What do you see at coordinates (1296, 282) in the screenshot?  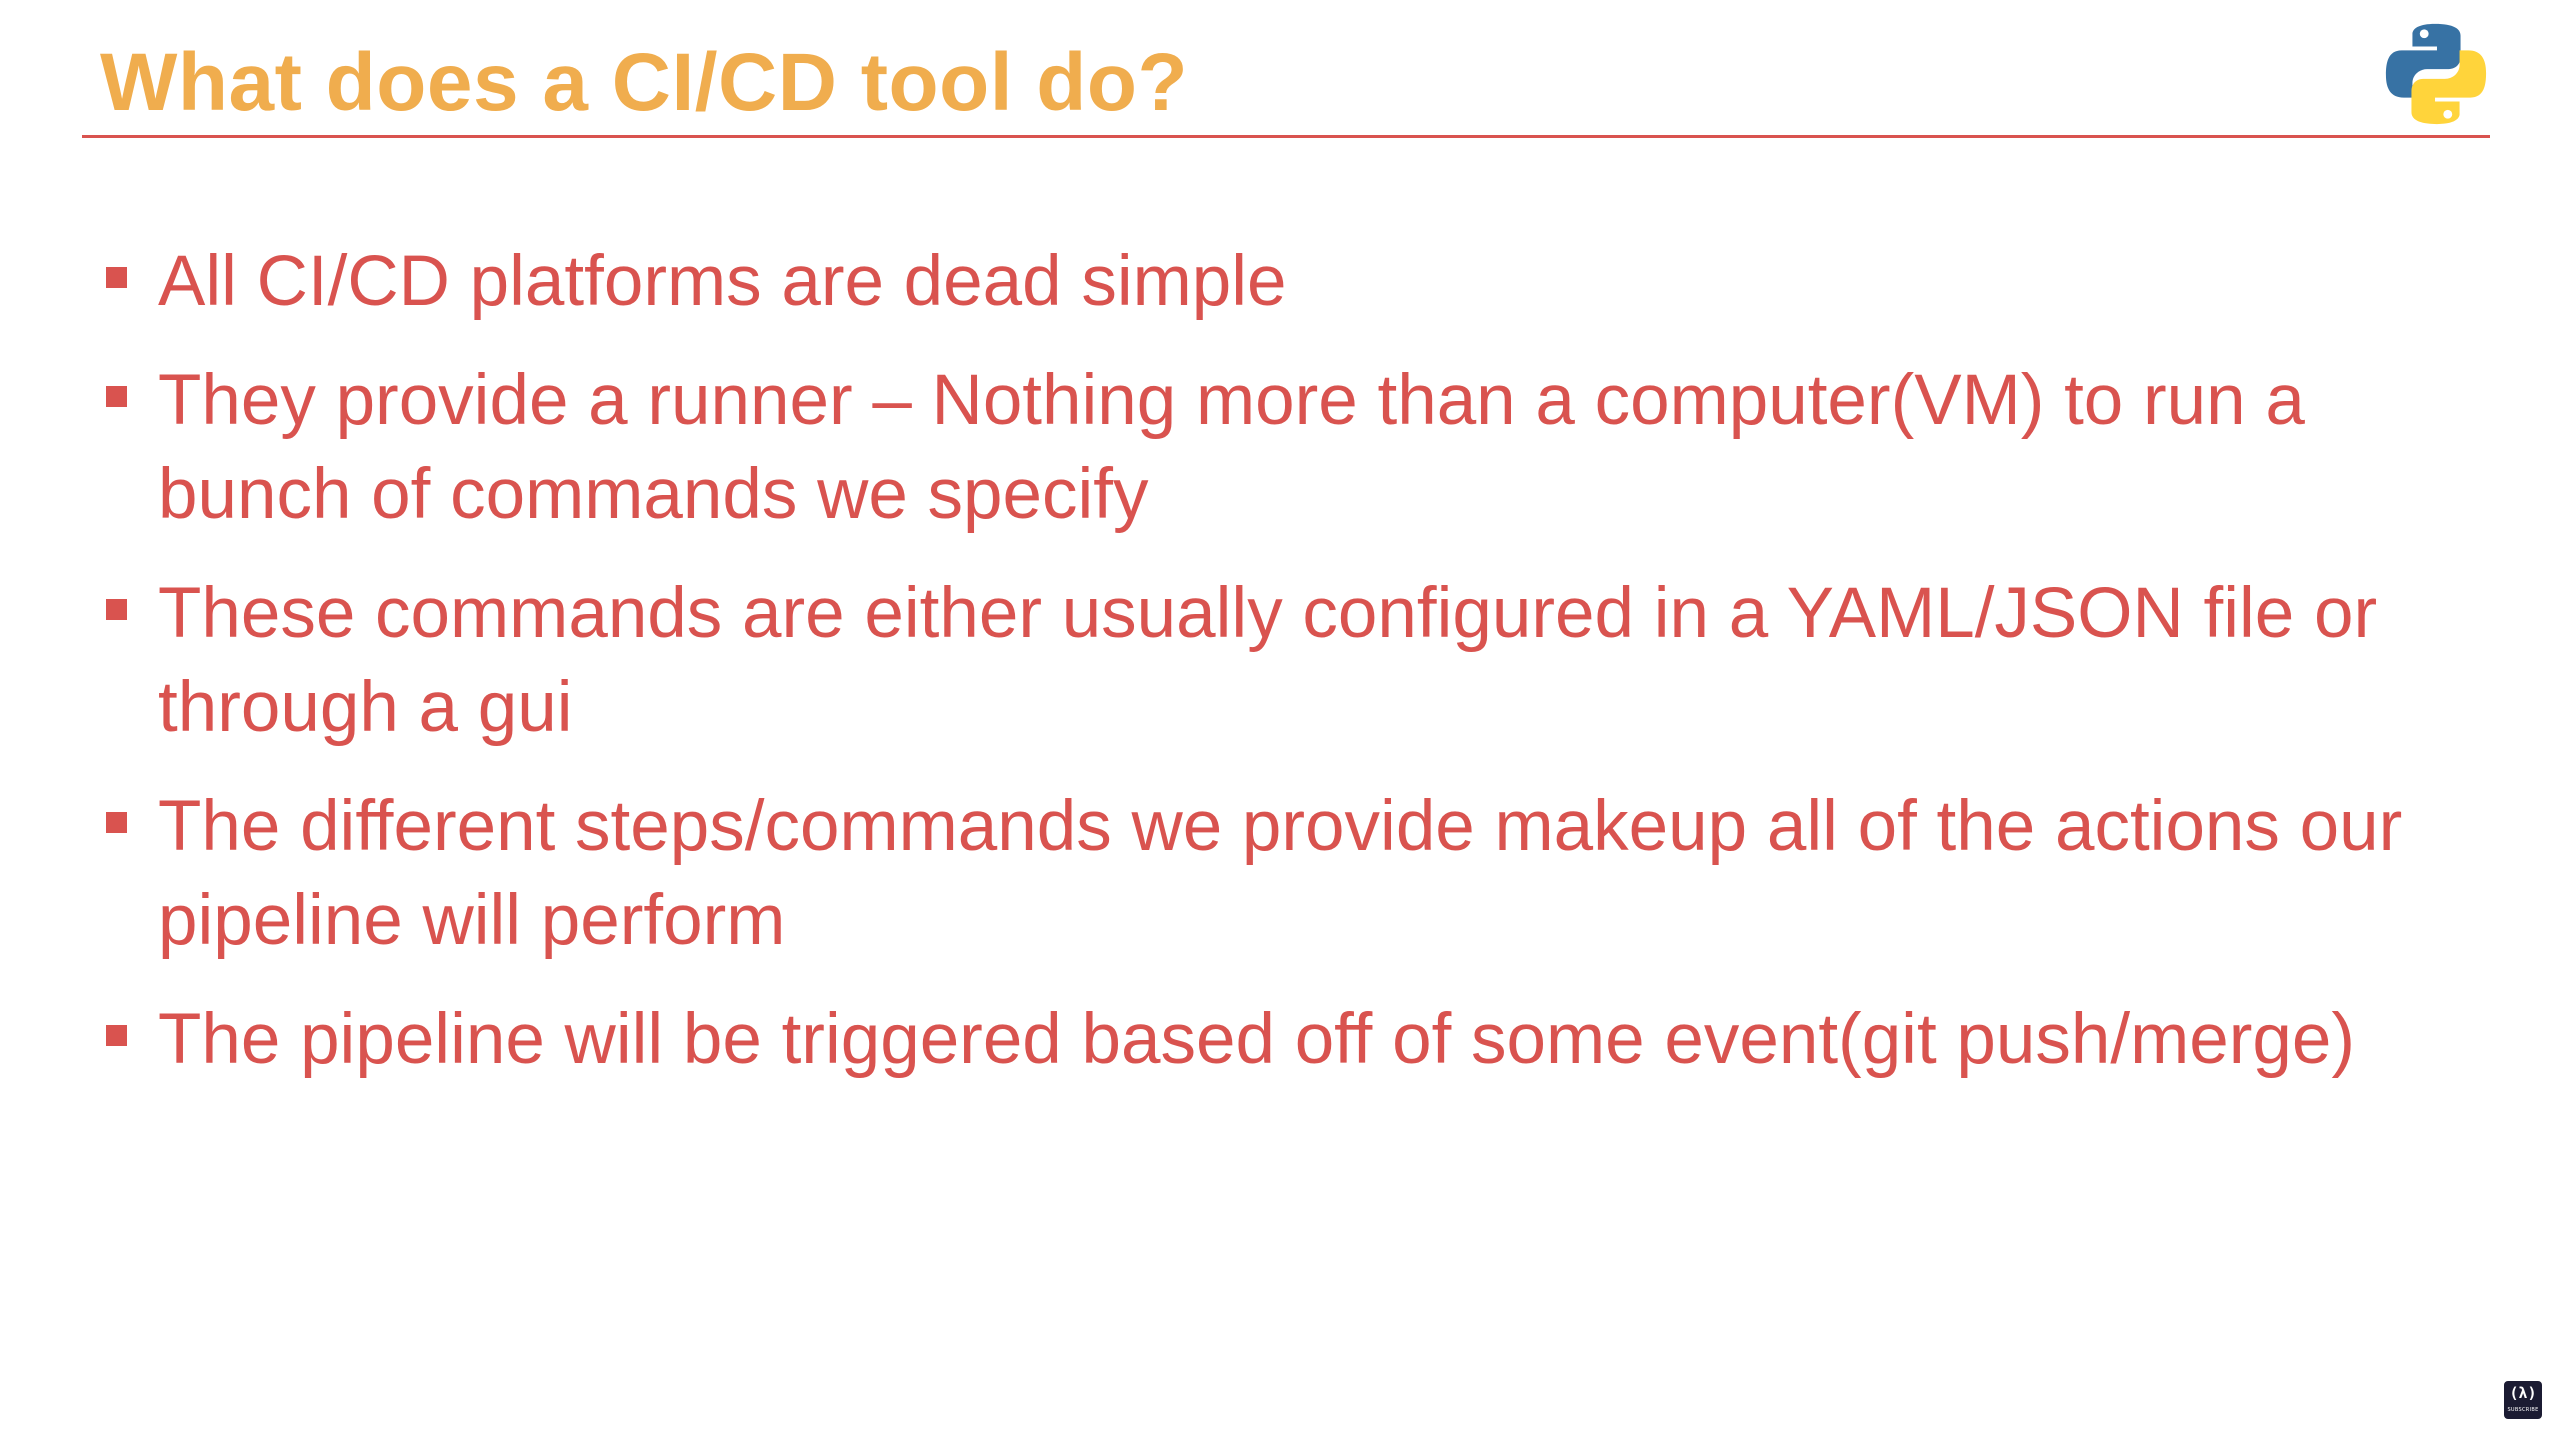 I see `bullet-item: All CI/CD platforms are dead simple` at bounding box center [1296, 282].